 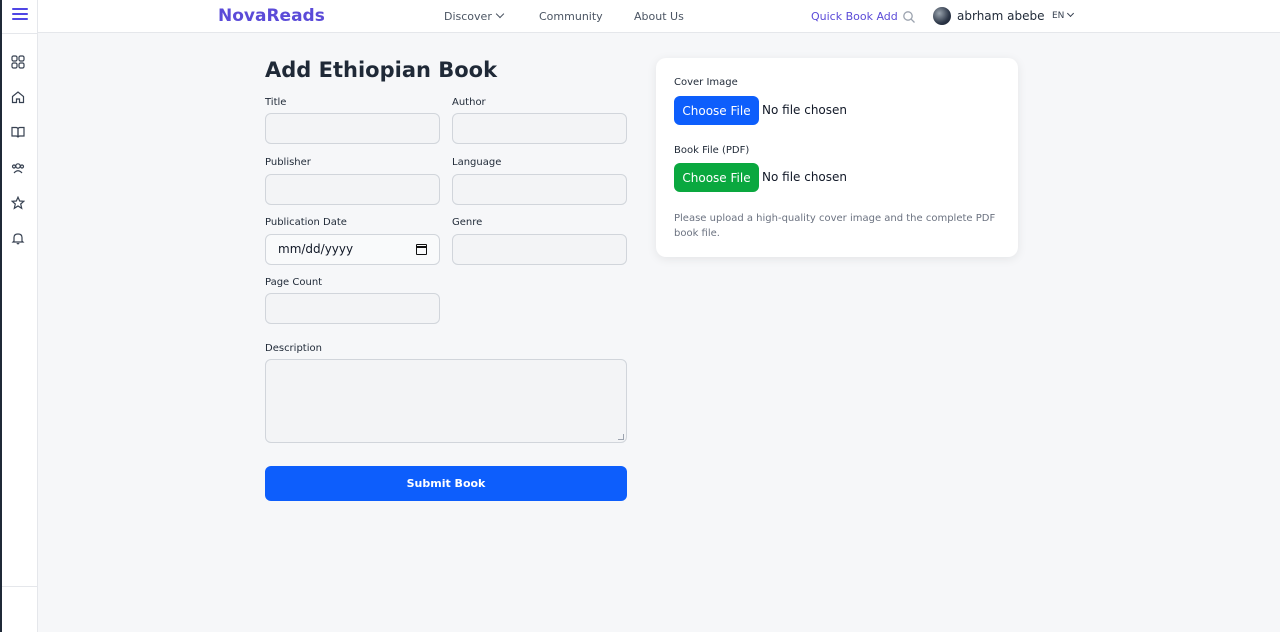 What do you see at coordinates (539, 128) in the screenshot?
I see `author-input` at bounding box center [539, 128].